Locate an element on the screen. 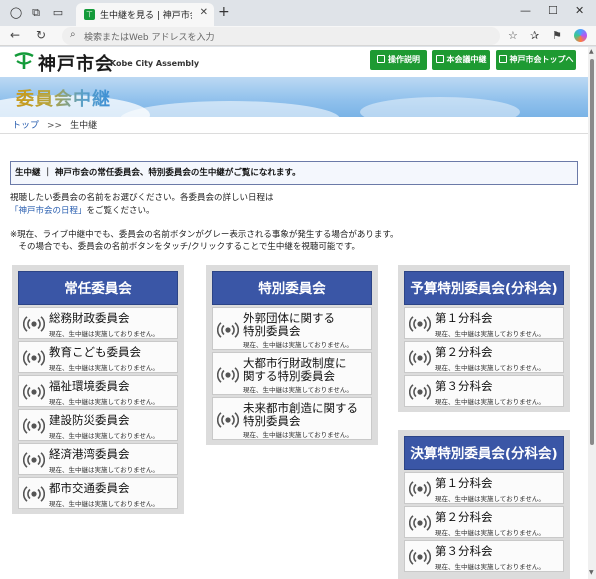 The width and height of the screenshot is (596, 579). committee-button: 第２分科会現在、生中継は実施しておりません。 is located at coordinates (484, 357).